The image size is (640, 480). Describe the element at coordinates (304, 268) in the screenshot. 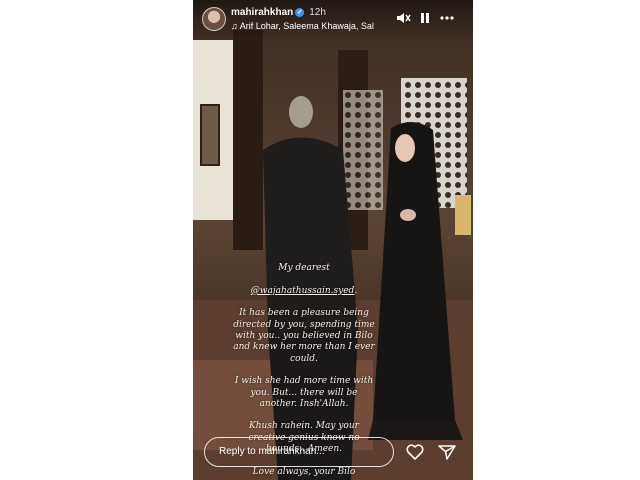

I see `caption-greeting: My dearest` at that location.